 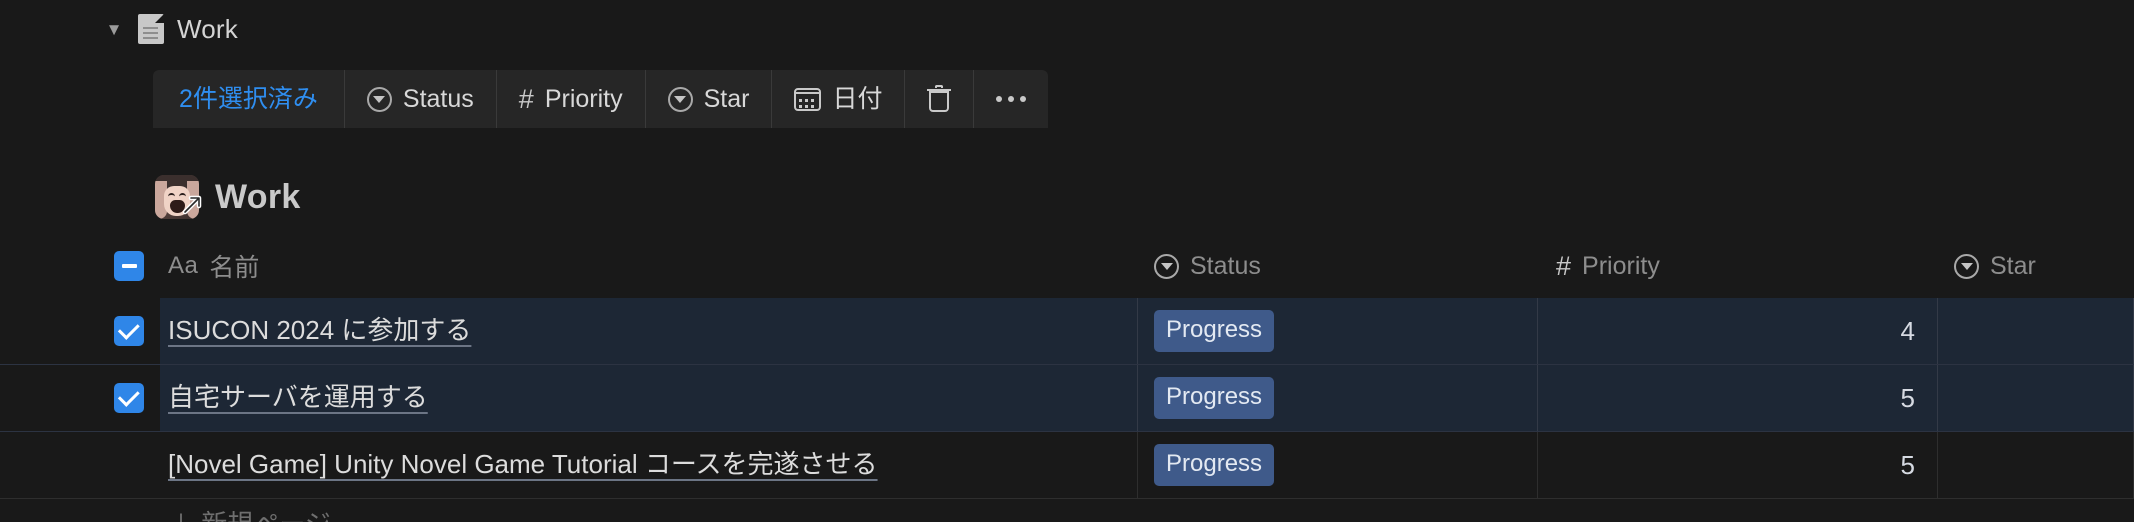 I want to click on cell-priority: 4, so click(x=1738, y=331).